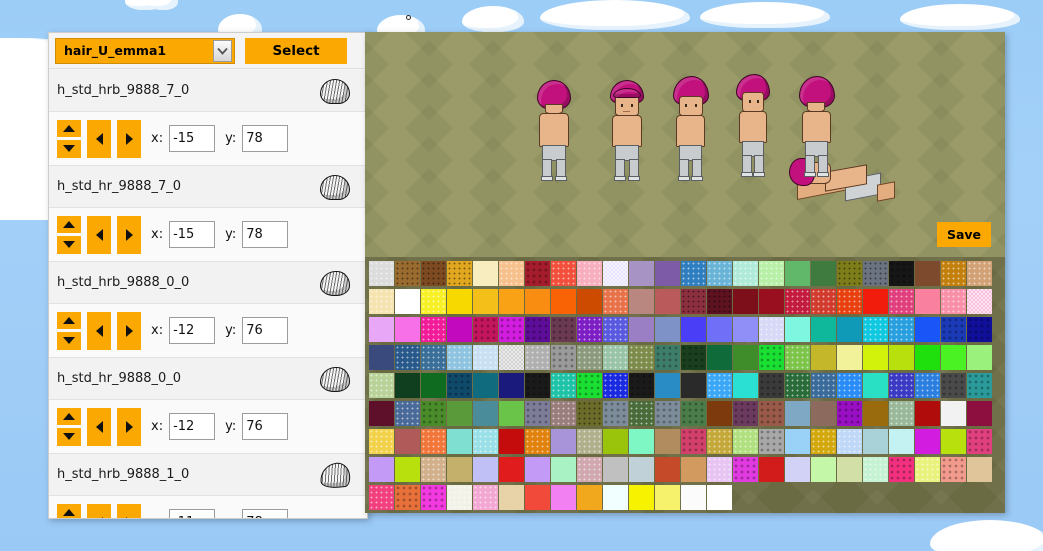  What do you see at coordinates (208, 475) in the screenshot?
I see `asset-row: h_std_hrb_9888_1_0` at bounding box center [208, 475].